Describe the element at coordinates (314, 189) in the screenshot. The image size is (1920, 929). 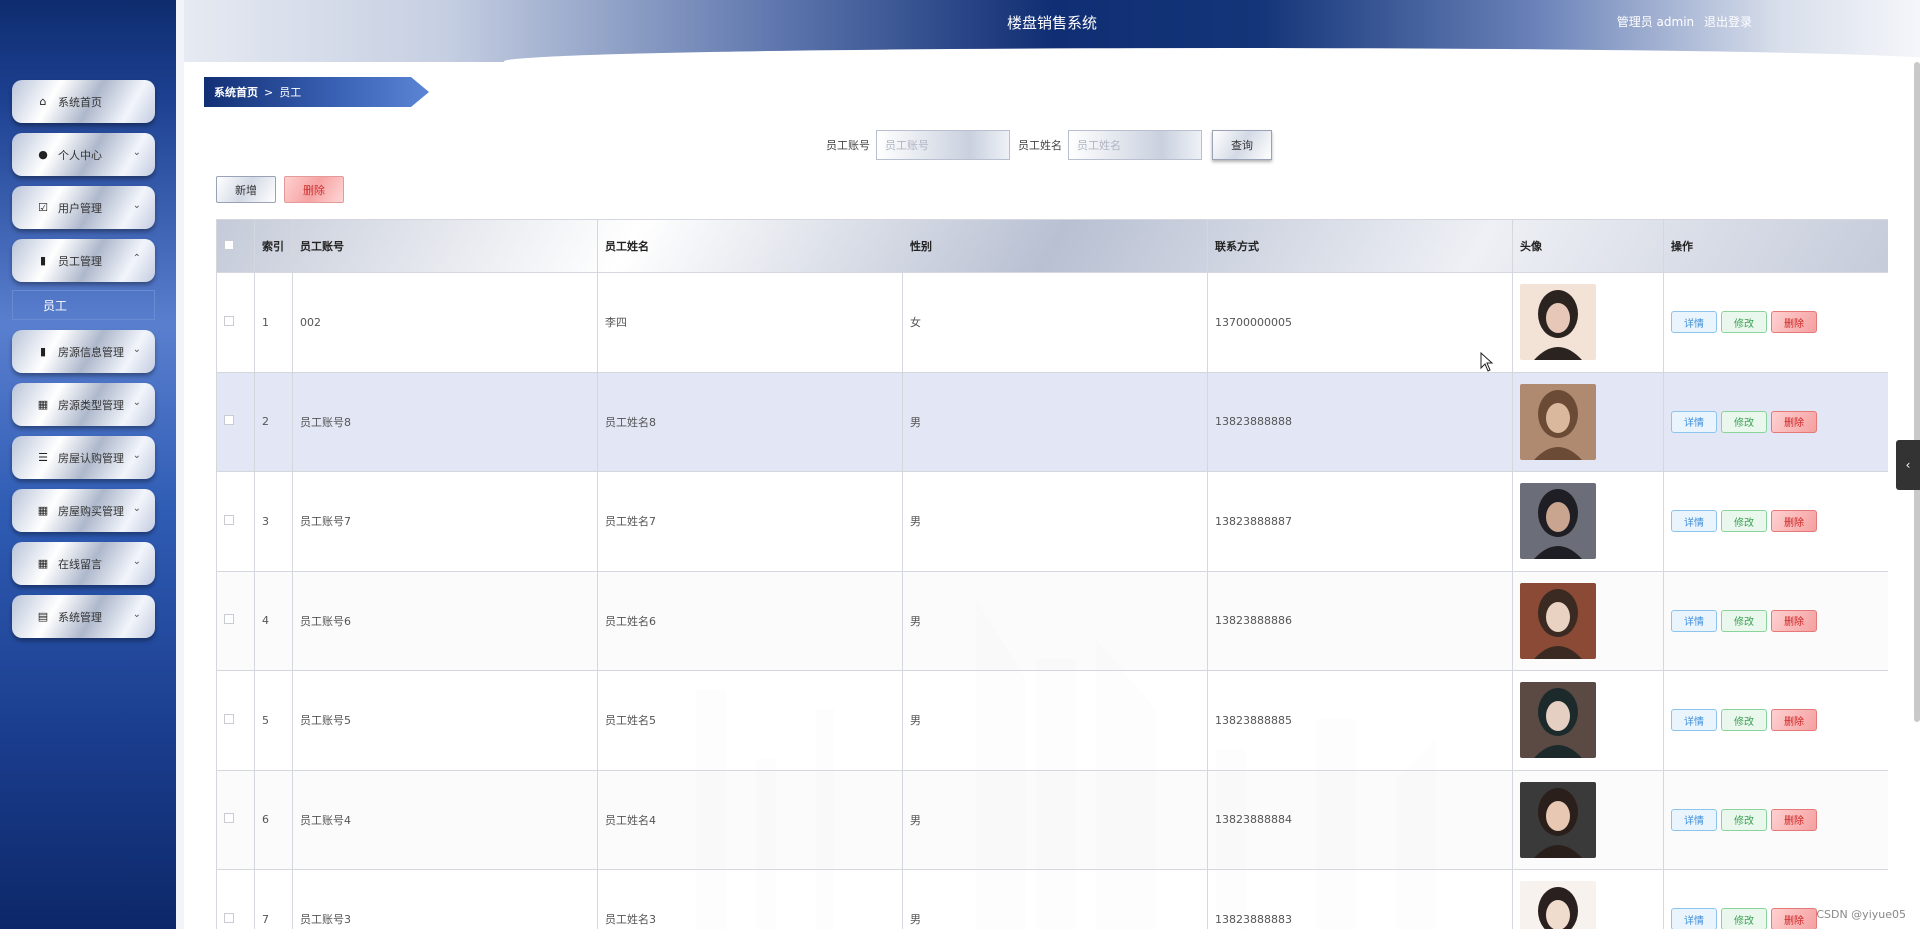
I see `batch-delete-button: 删除` at that location.